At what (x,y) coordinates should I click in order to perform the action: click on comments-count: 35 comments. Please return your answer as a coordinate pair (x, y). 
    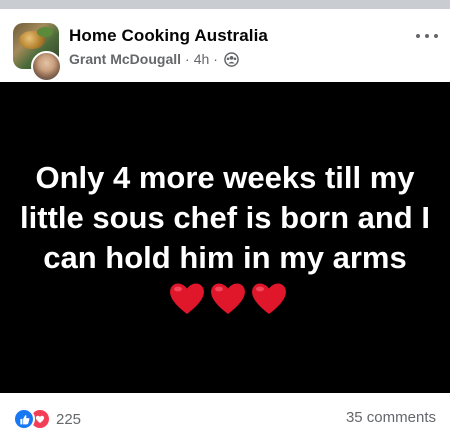
    Looking at the image, I should click on (391, 417).